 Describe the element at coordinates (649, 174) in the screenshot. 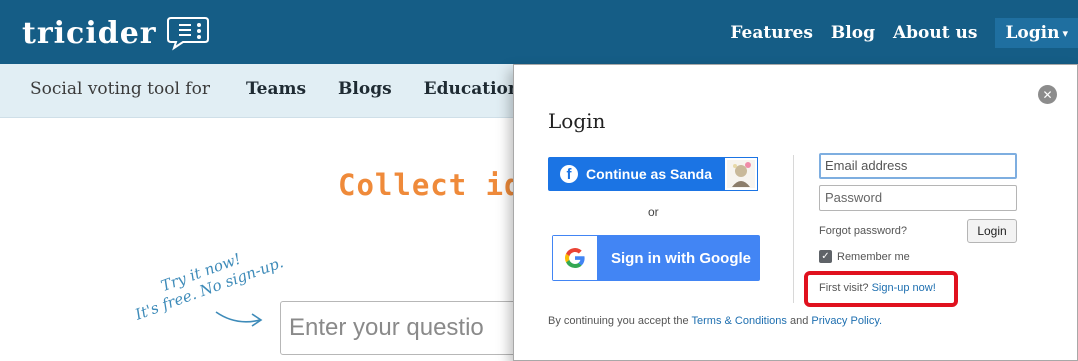

I see `facebook-button-label: Continue as Sanda` at that location.